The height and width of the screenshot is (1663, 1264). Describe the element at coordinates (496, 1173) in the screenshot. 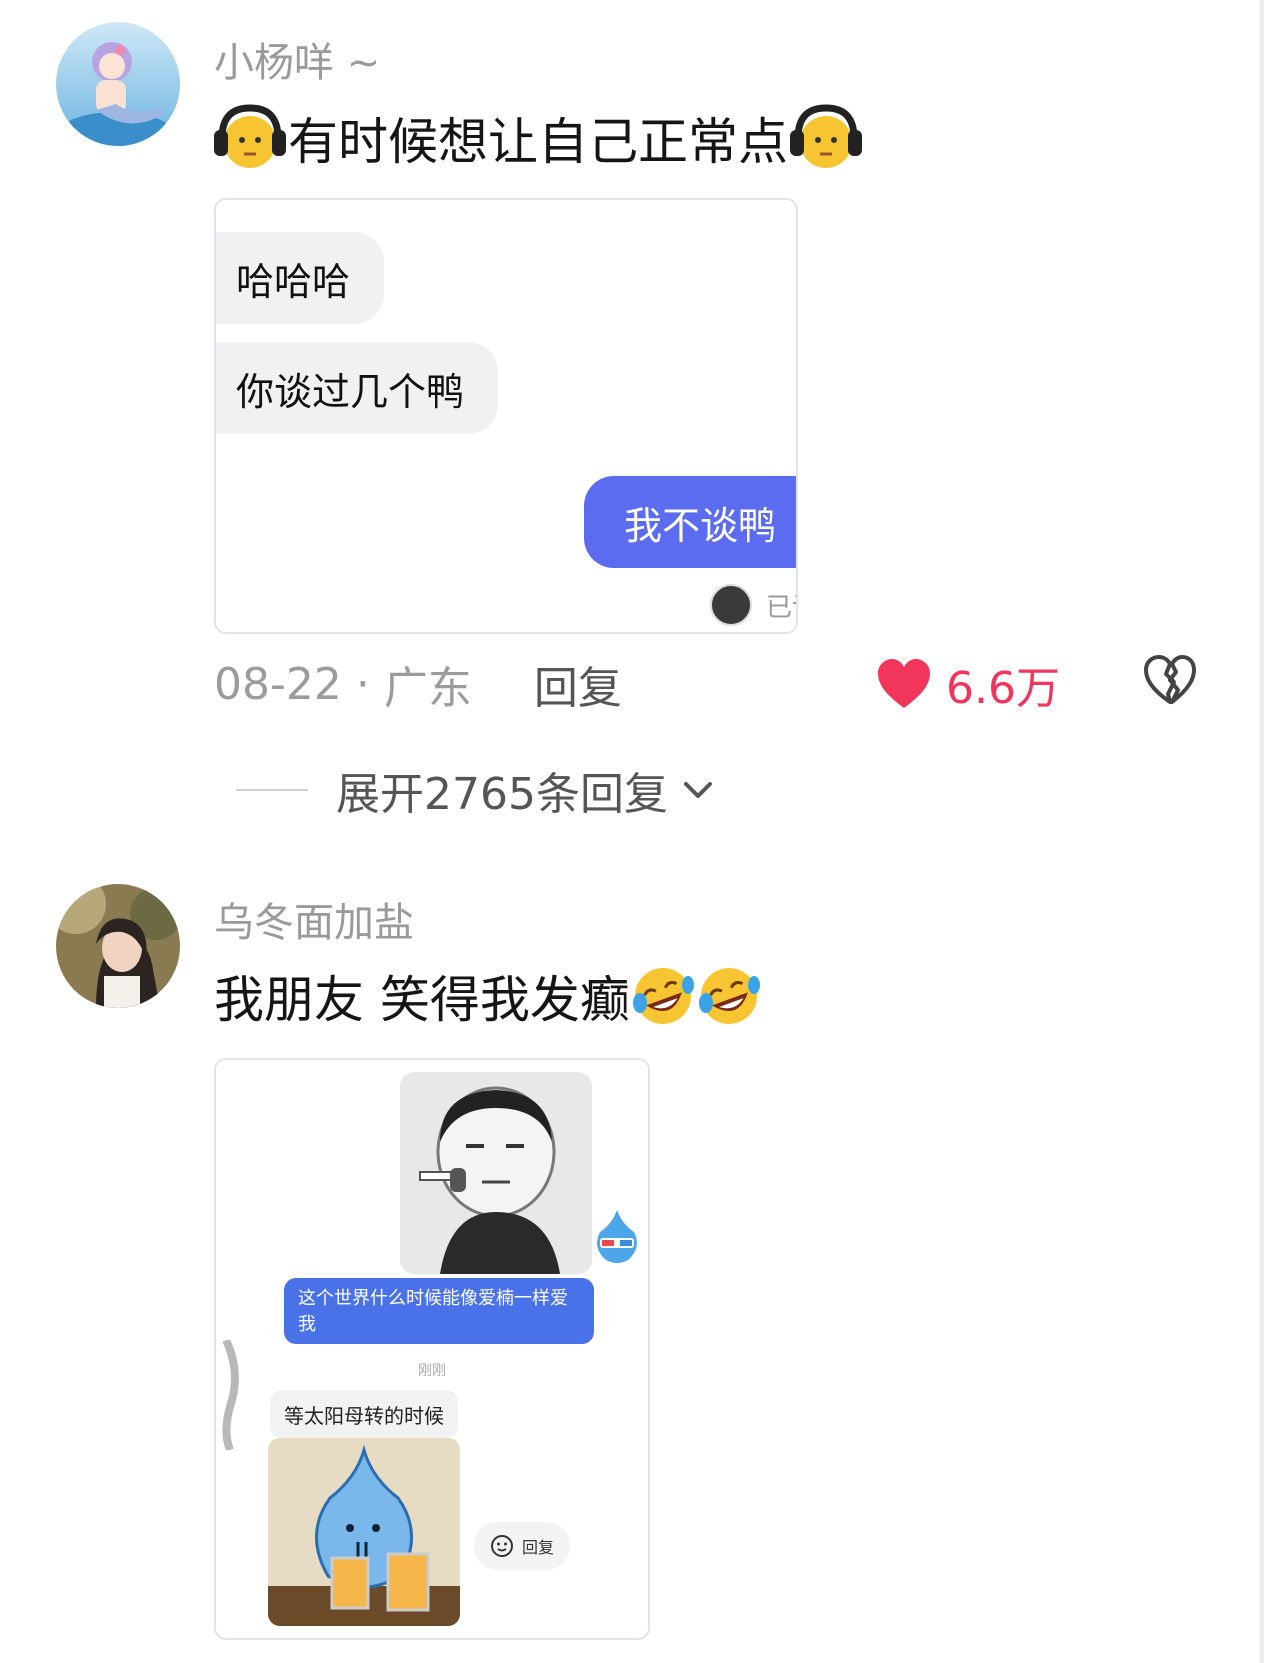

I see `meme-face-image` at that location.